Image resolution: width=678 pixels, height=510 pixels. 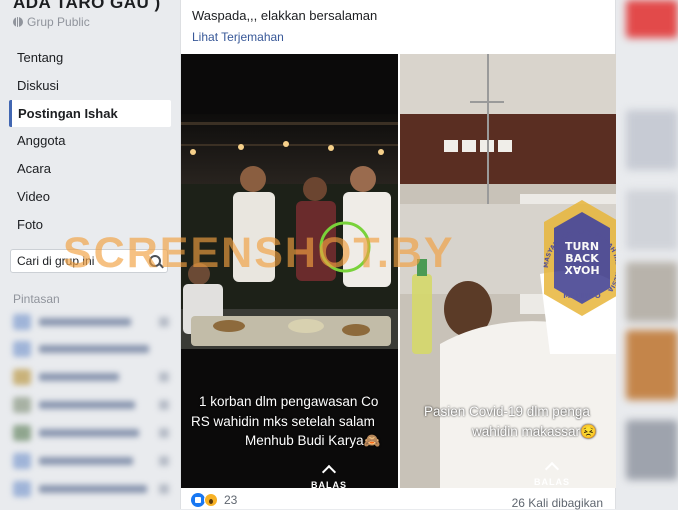 I want to click on nav-item-postingan-ishak: Postingan Ishak, so click(x=90, y=113).